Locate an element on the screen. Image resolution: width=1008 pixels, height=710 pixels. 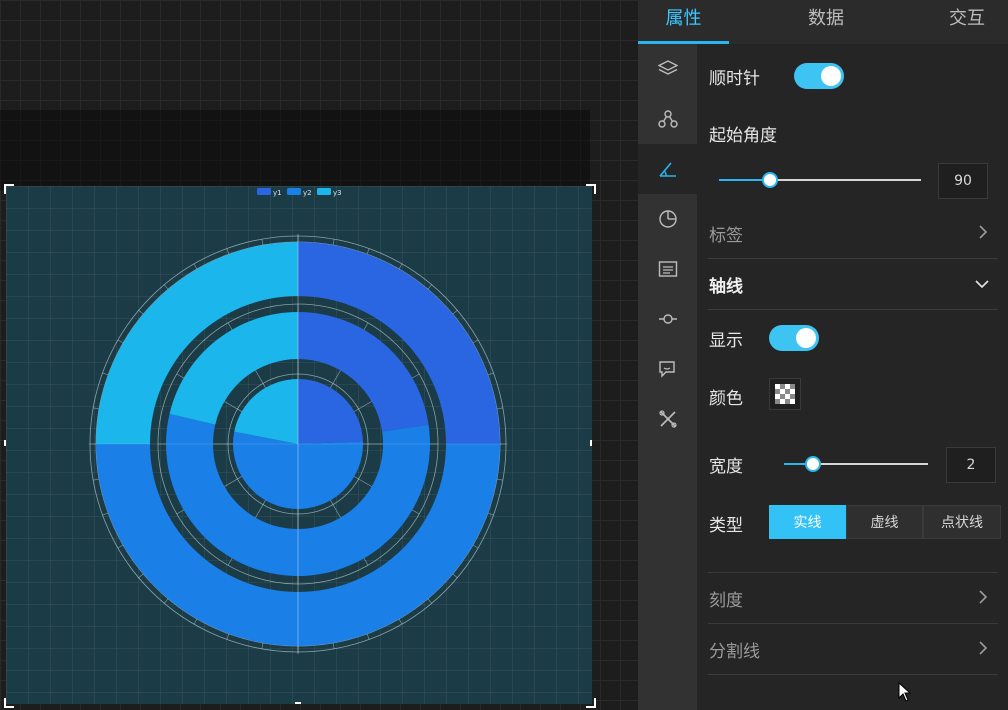
icon-rail is located at coordinates (667, 377).